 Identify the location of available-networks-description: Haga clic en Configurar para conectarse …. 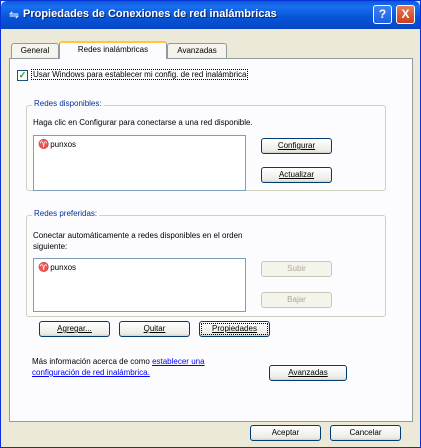
(143, 122).